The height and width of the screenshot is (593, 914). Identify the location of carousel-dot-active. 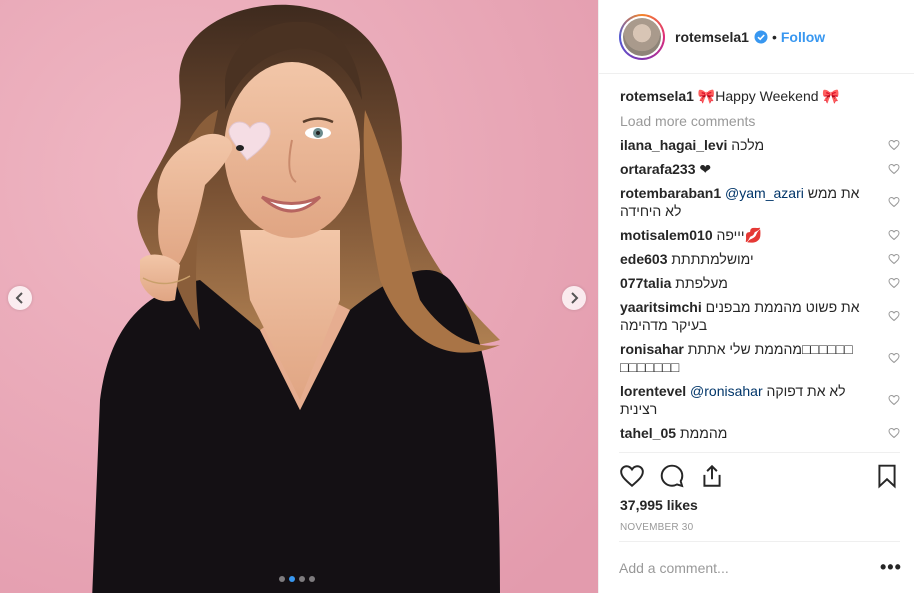
(292, 579).